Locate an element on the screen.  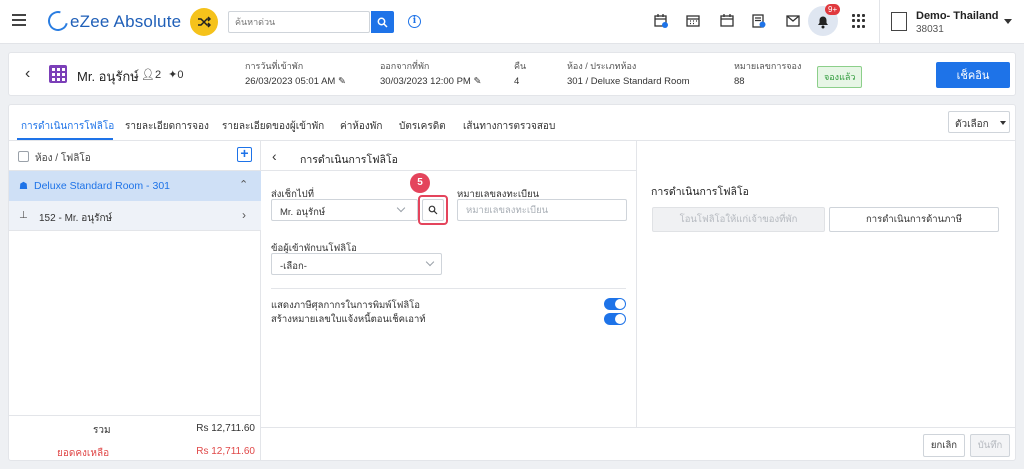
info-icon: i is located at coordinates (414, 21).